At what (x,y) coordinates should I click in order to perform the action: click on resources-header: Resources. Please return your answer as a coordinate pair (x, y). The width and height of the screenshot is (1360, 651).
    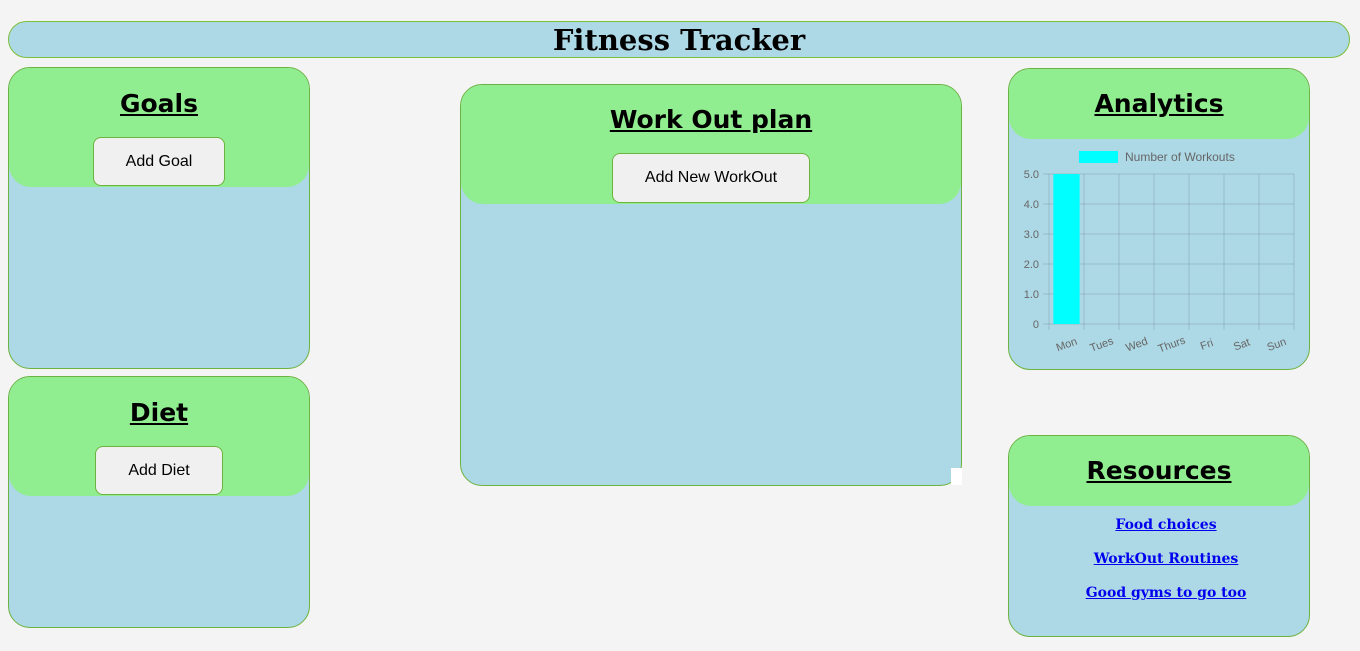
    Looking at the image, I should click on (1159, 471).